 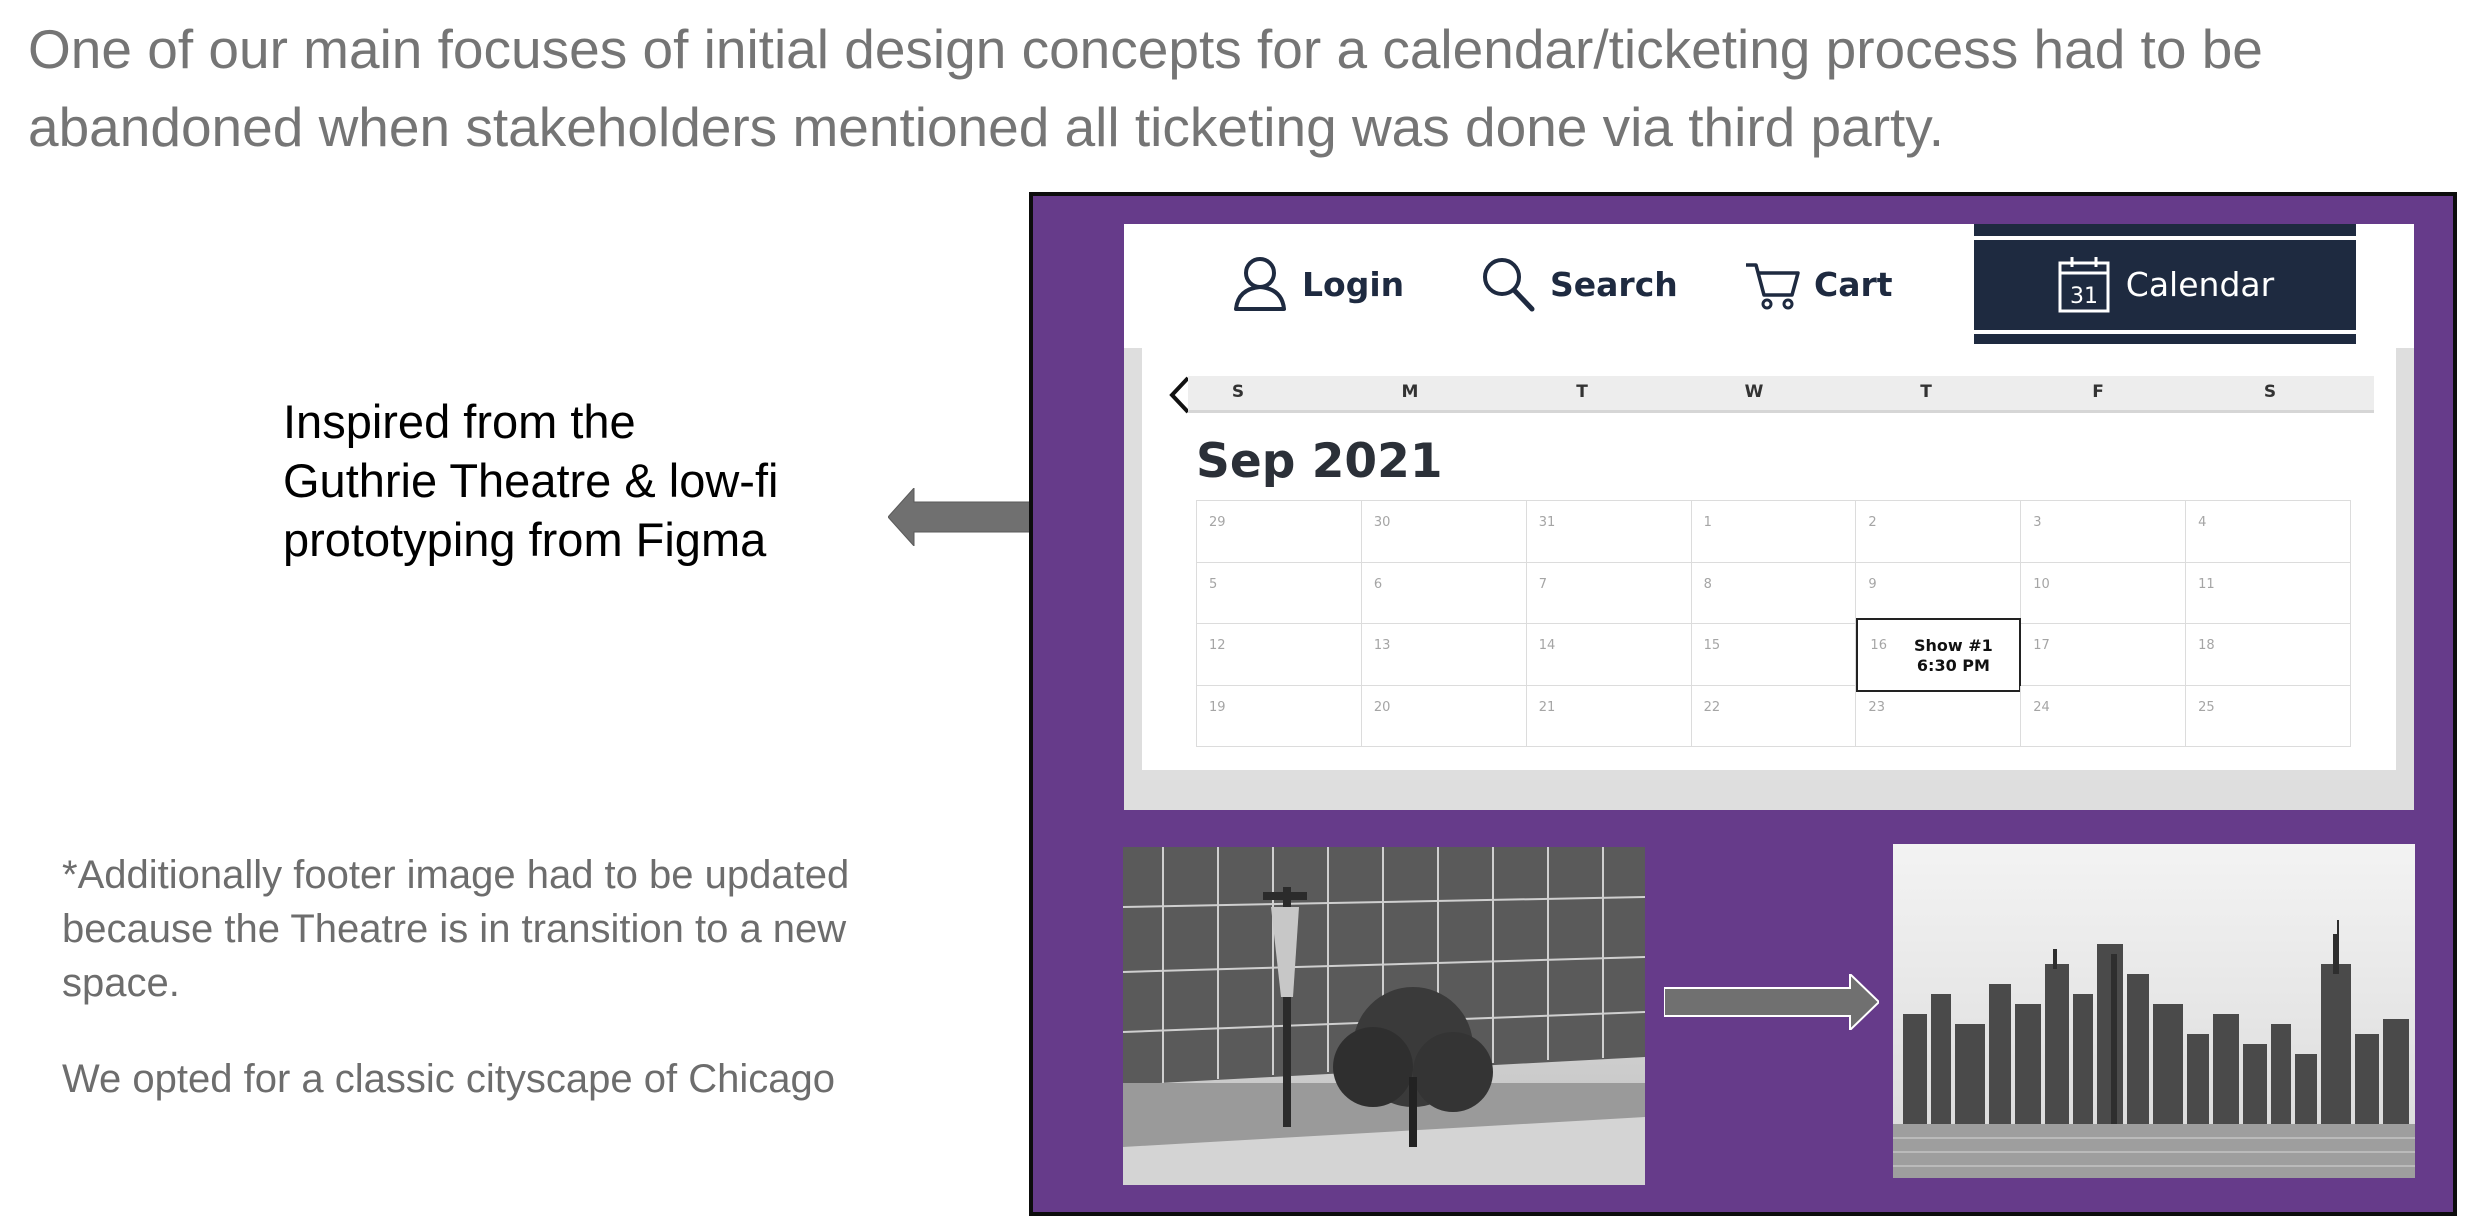 What do you see at coordinates (2104, 532) in the screenshot?
I see `calendar-day-cell: 3` at bounding box center [2104, 532].